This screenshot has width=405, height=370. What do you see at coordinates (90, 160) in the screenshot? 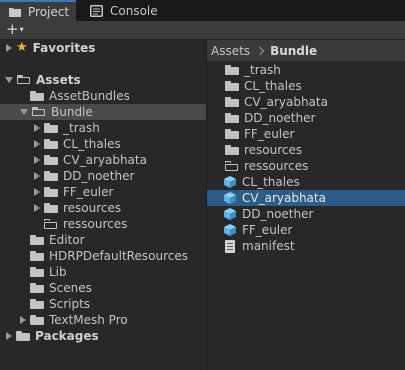
I see `tree-item-cv-aryabhata: CV_aryabhata` at bounding box center [90, 160].